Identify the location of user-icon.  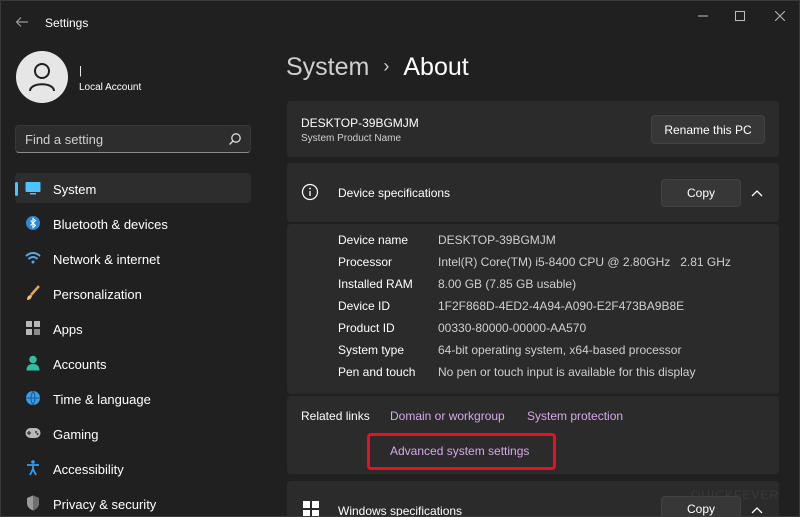
(42, 77).